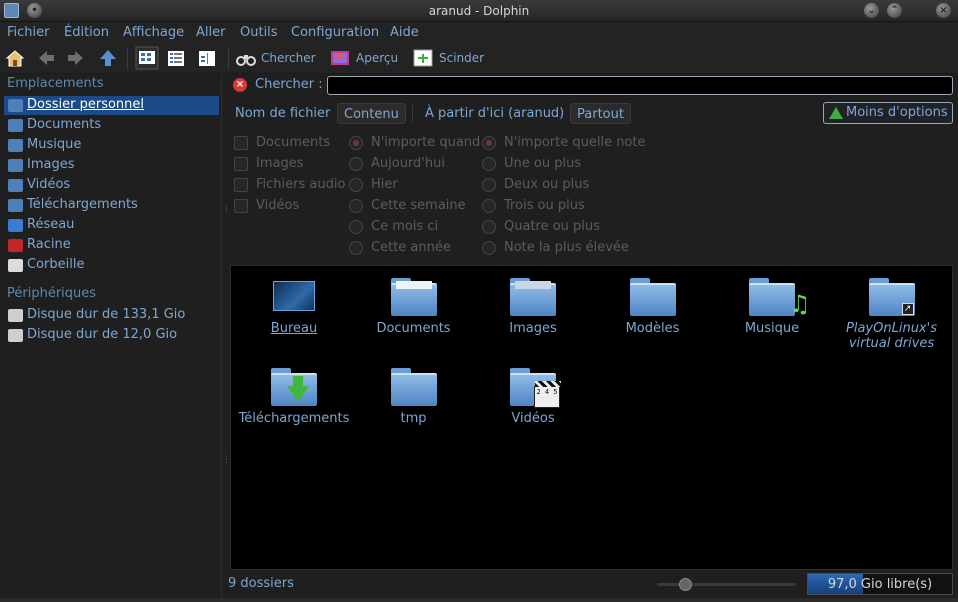 Image resolution: width=958 pixels, height=602 pixels. I want to click on folder-item: ↗ PlayOnLinux's virtual drives, so click(892, 314).